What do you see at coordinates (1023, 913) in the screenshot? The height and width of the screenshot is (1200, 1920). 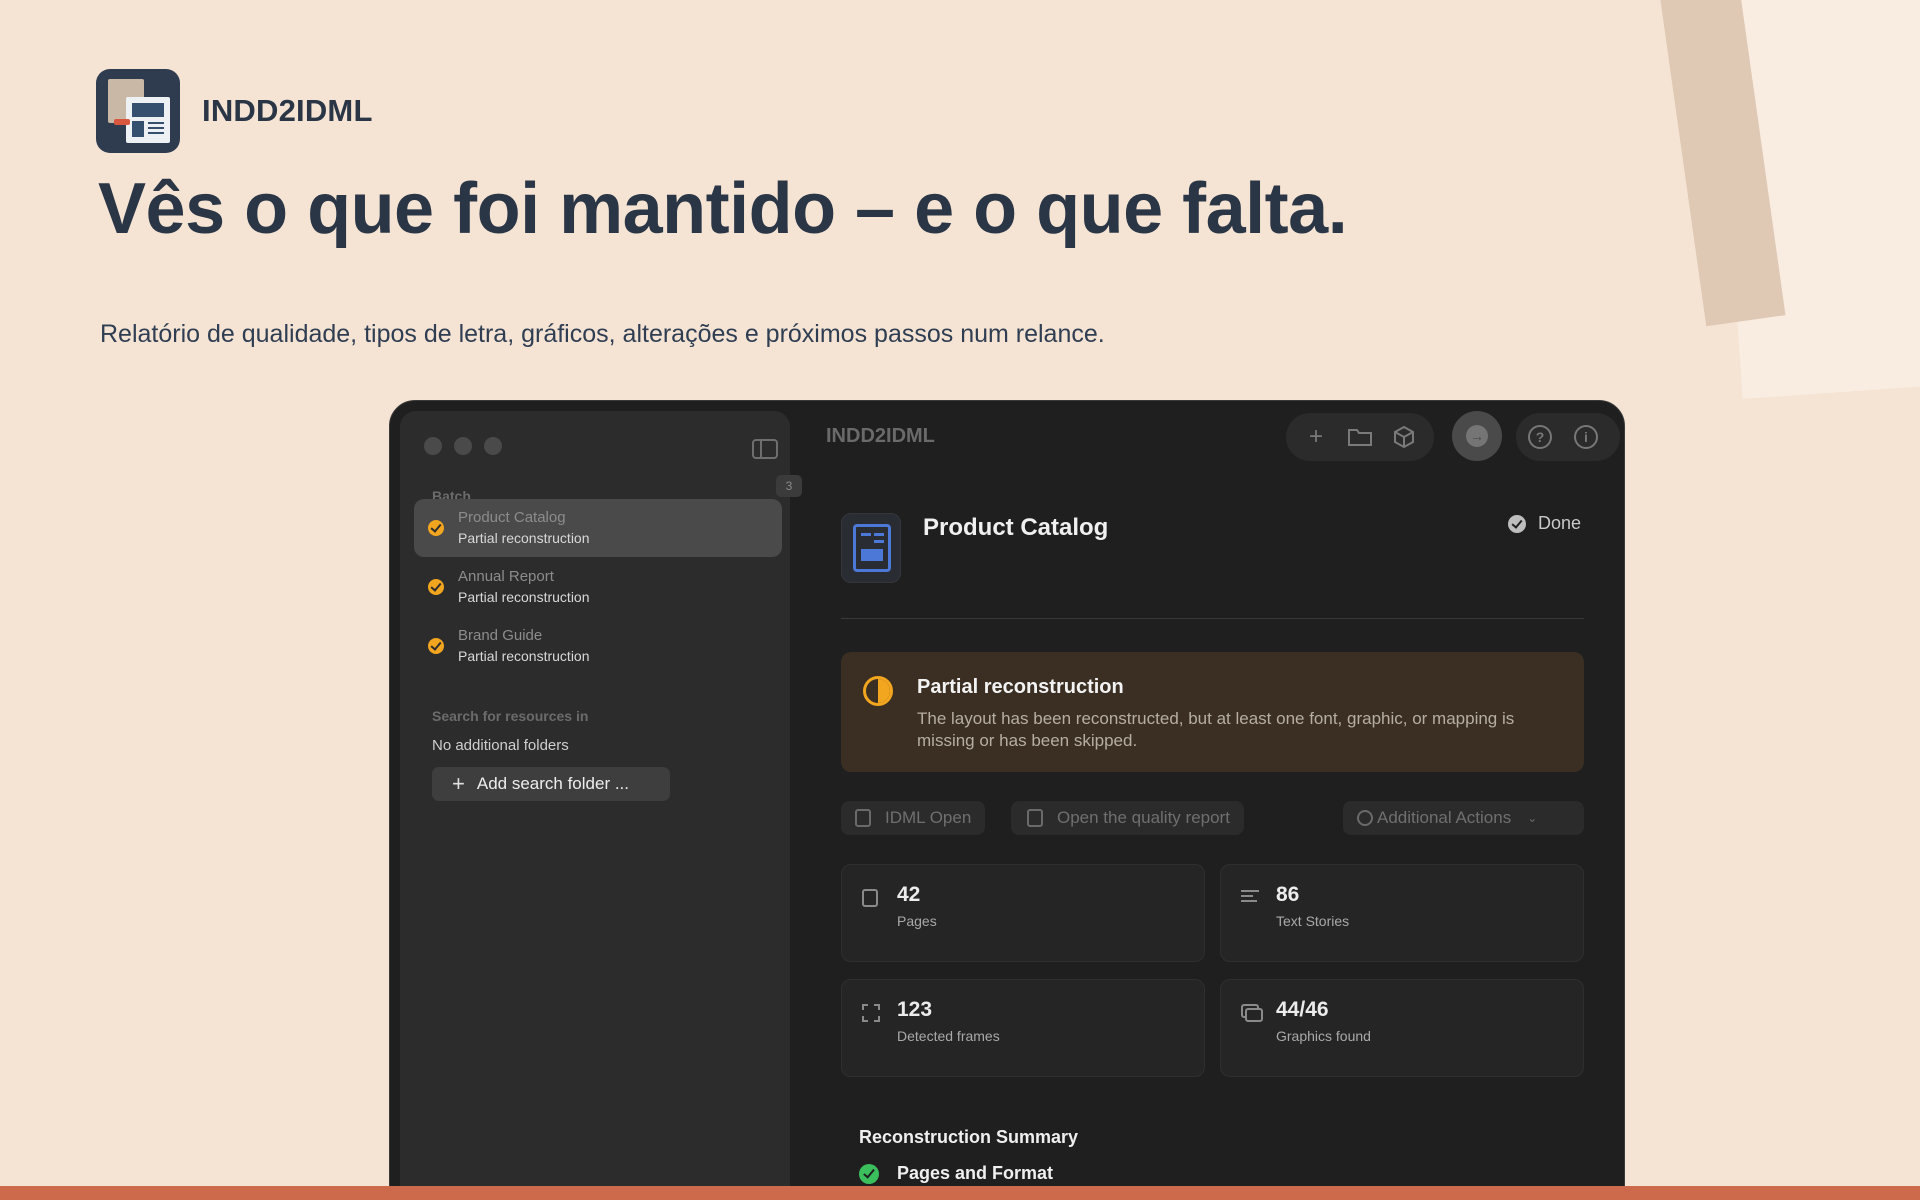 I see `stat-card-pages: 42 Pages` at bounding box center [1023, 913].